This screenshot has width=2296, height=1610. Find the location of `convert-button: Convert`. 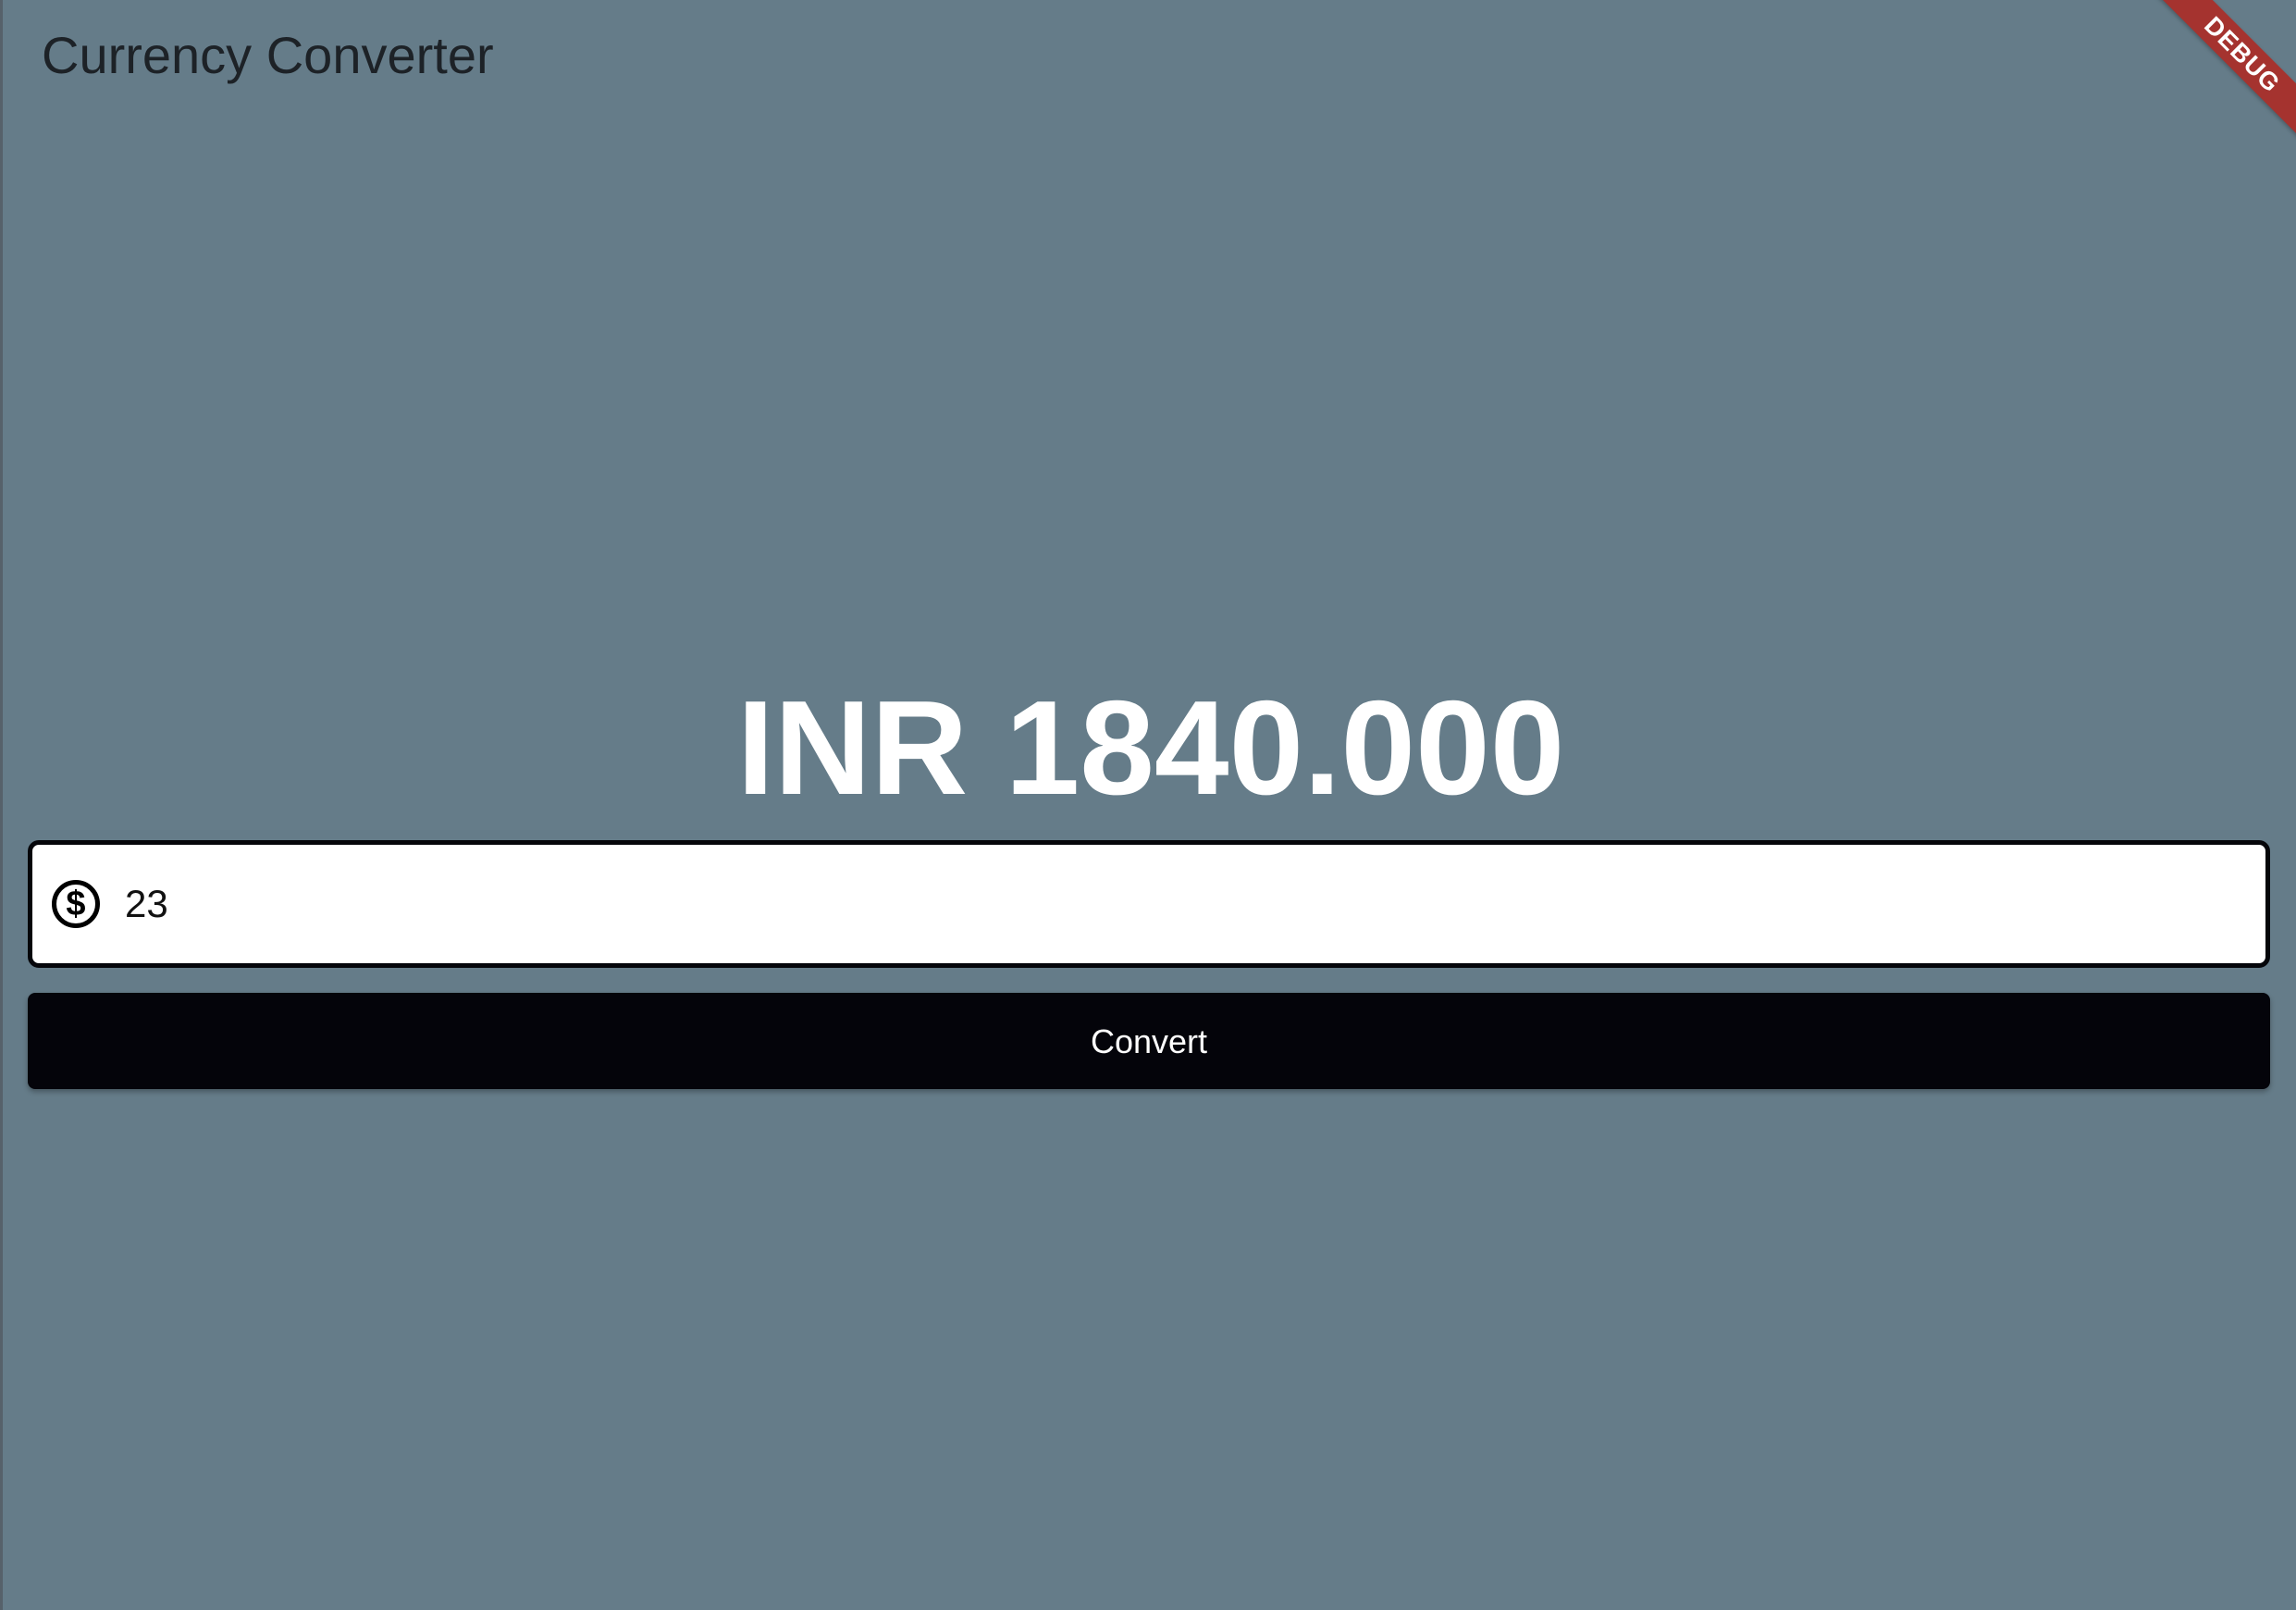

convert-button: Convert is located at coordinates (1149, 1041).